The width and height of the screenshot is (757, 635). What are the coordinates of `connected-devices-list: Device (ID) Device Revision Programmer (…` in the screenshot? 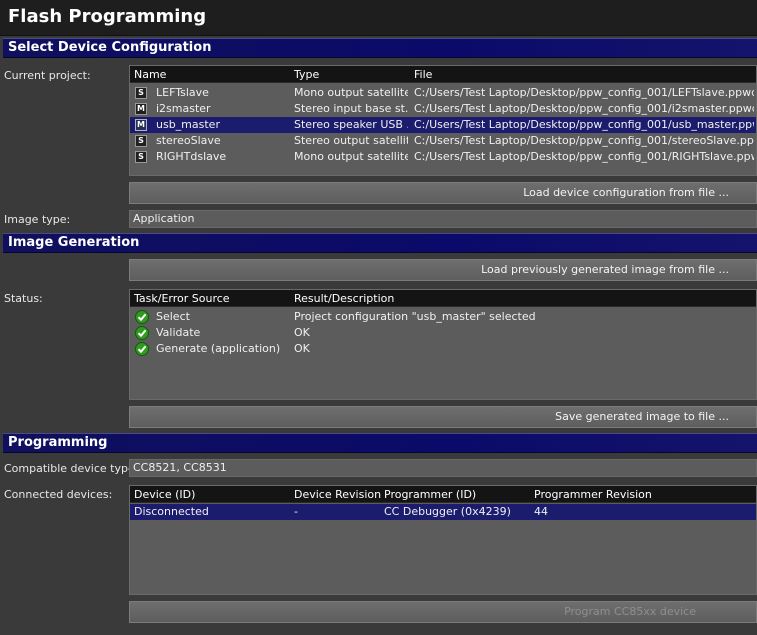 It's located at (443, 540).